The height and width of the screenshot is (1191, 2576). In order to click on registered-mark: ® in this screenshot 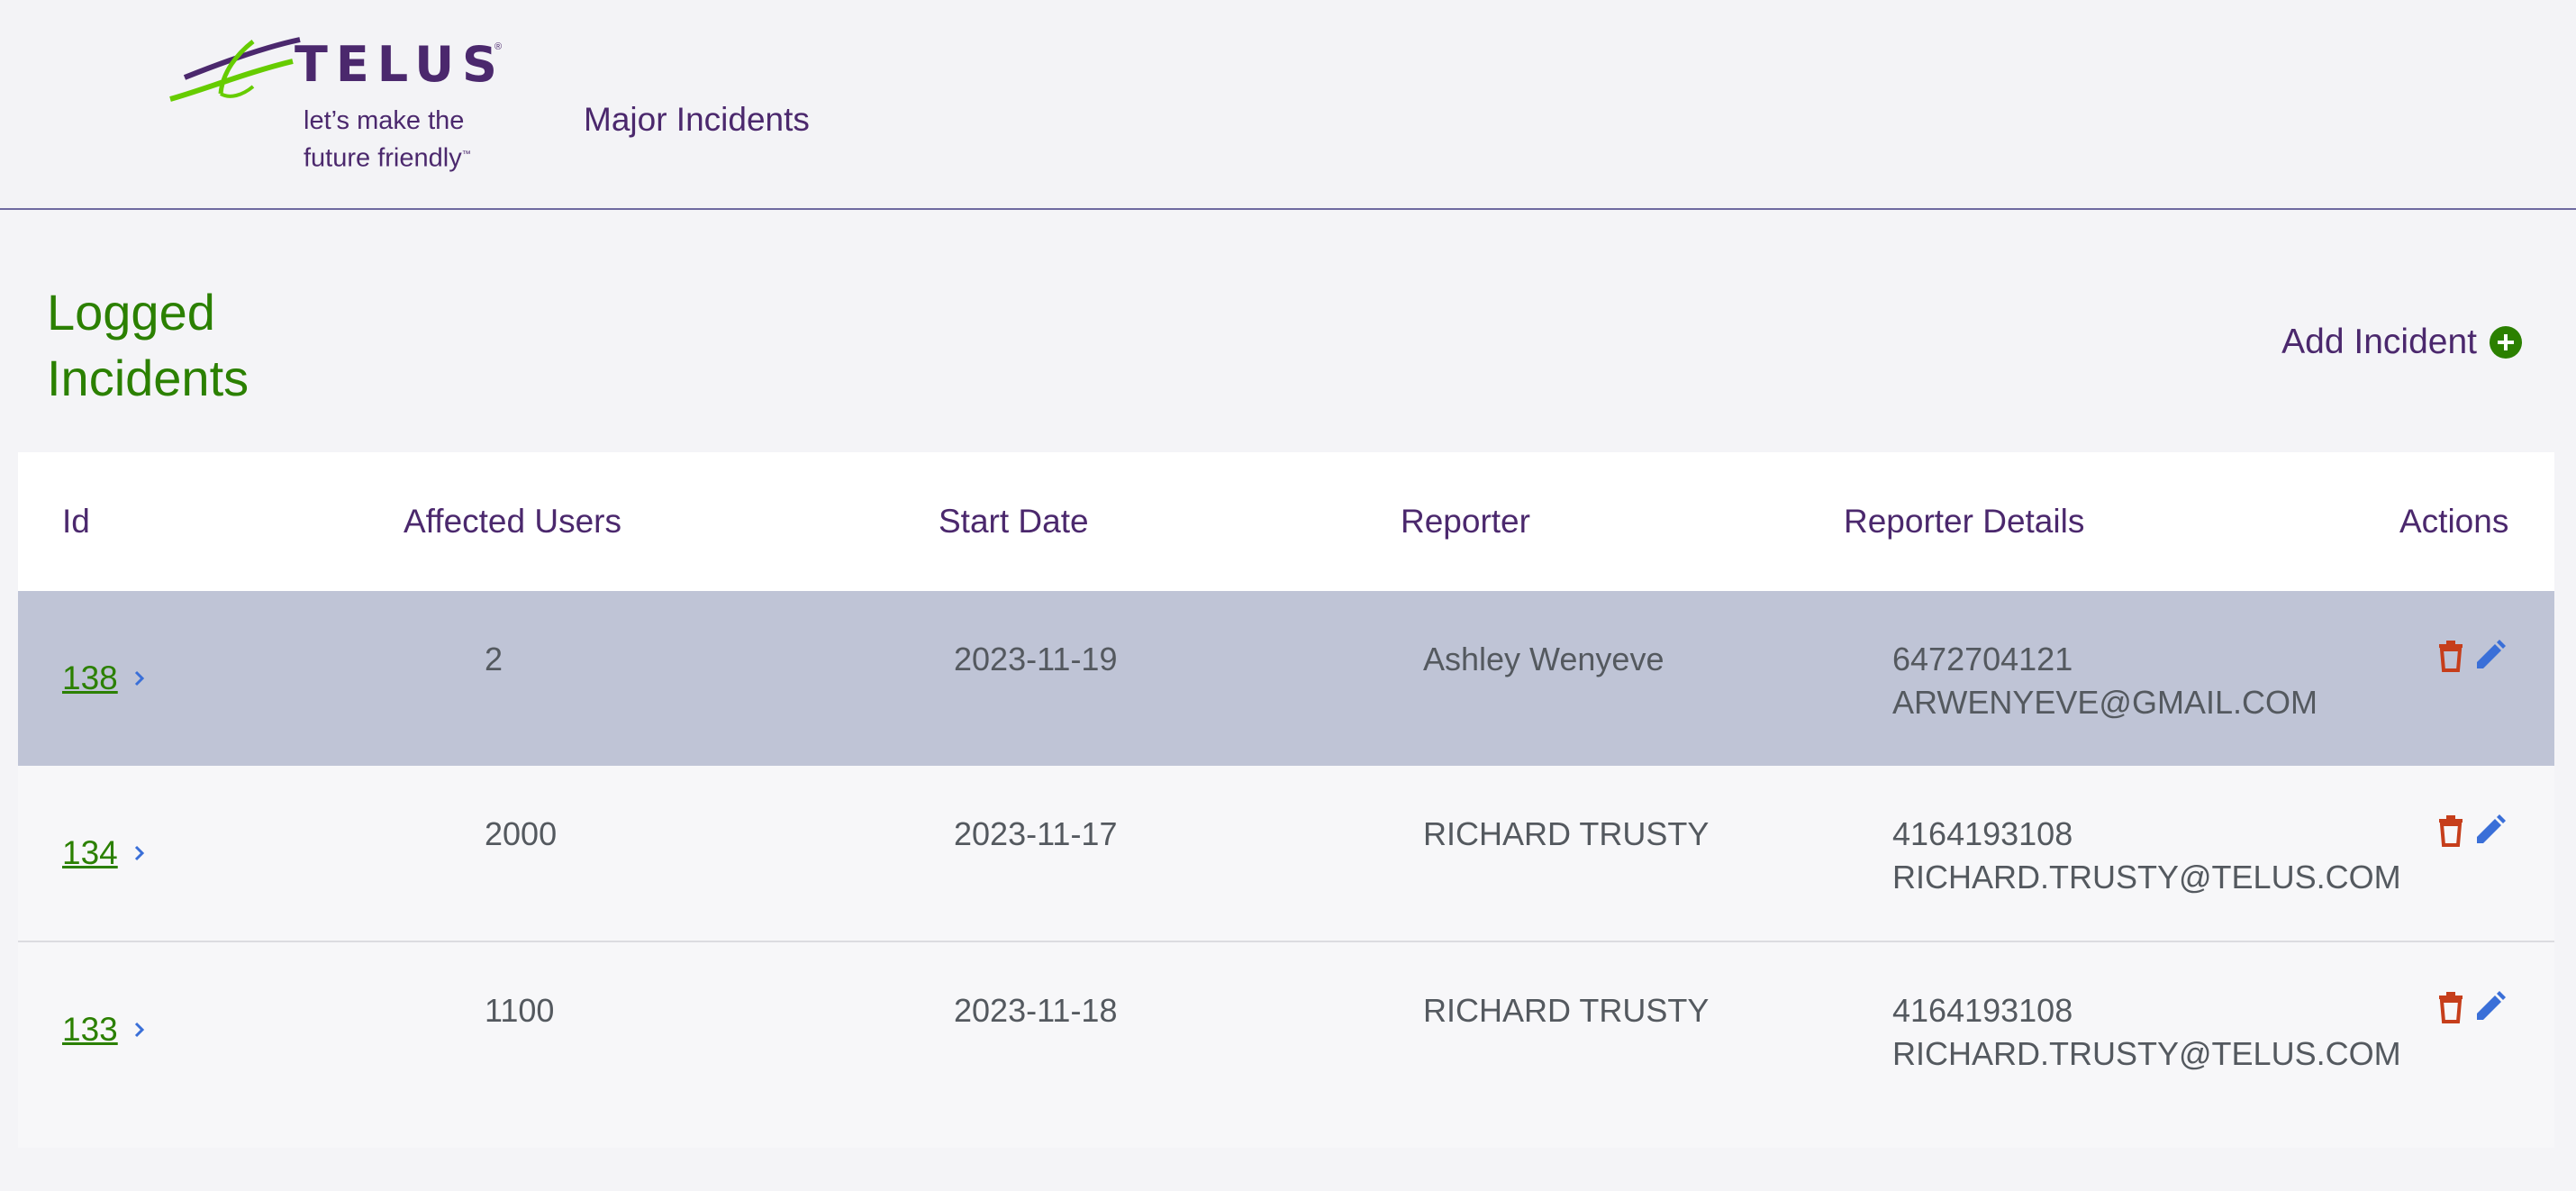, I will do `click(498, 46)`.